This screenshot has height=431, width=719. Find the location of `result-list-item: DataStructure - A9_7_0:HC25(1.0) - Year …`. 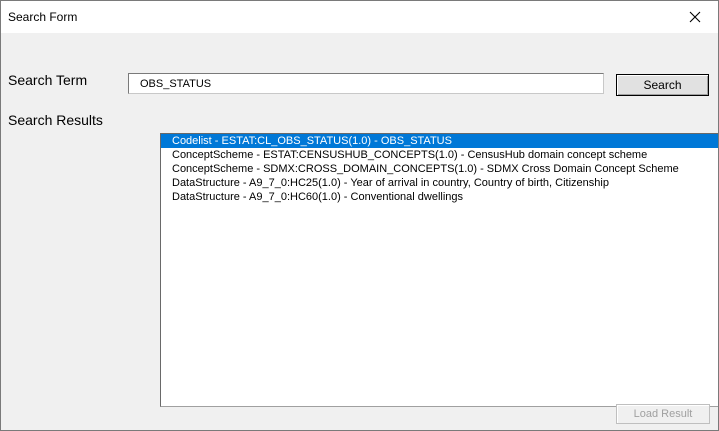

result-list-item: DataStructure - A9_7_0:HC25(1.0) - Year … is located at coordinates (439, 183).